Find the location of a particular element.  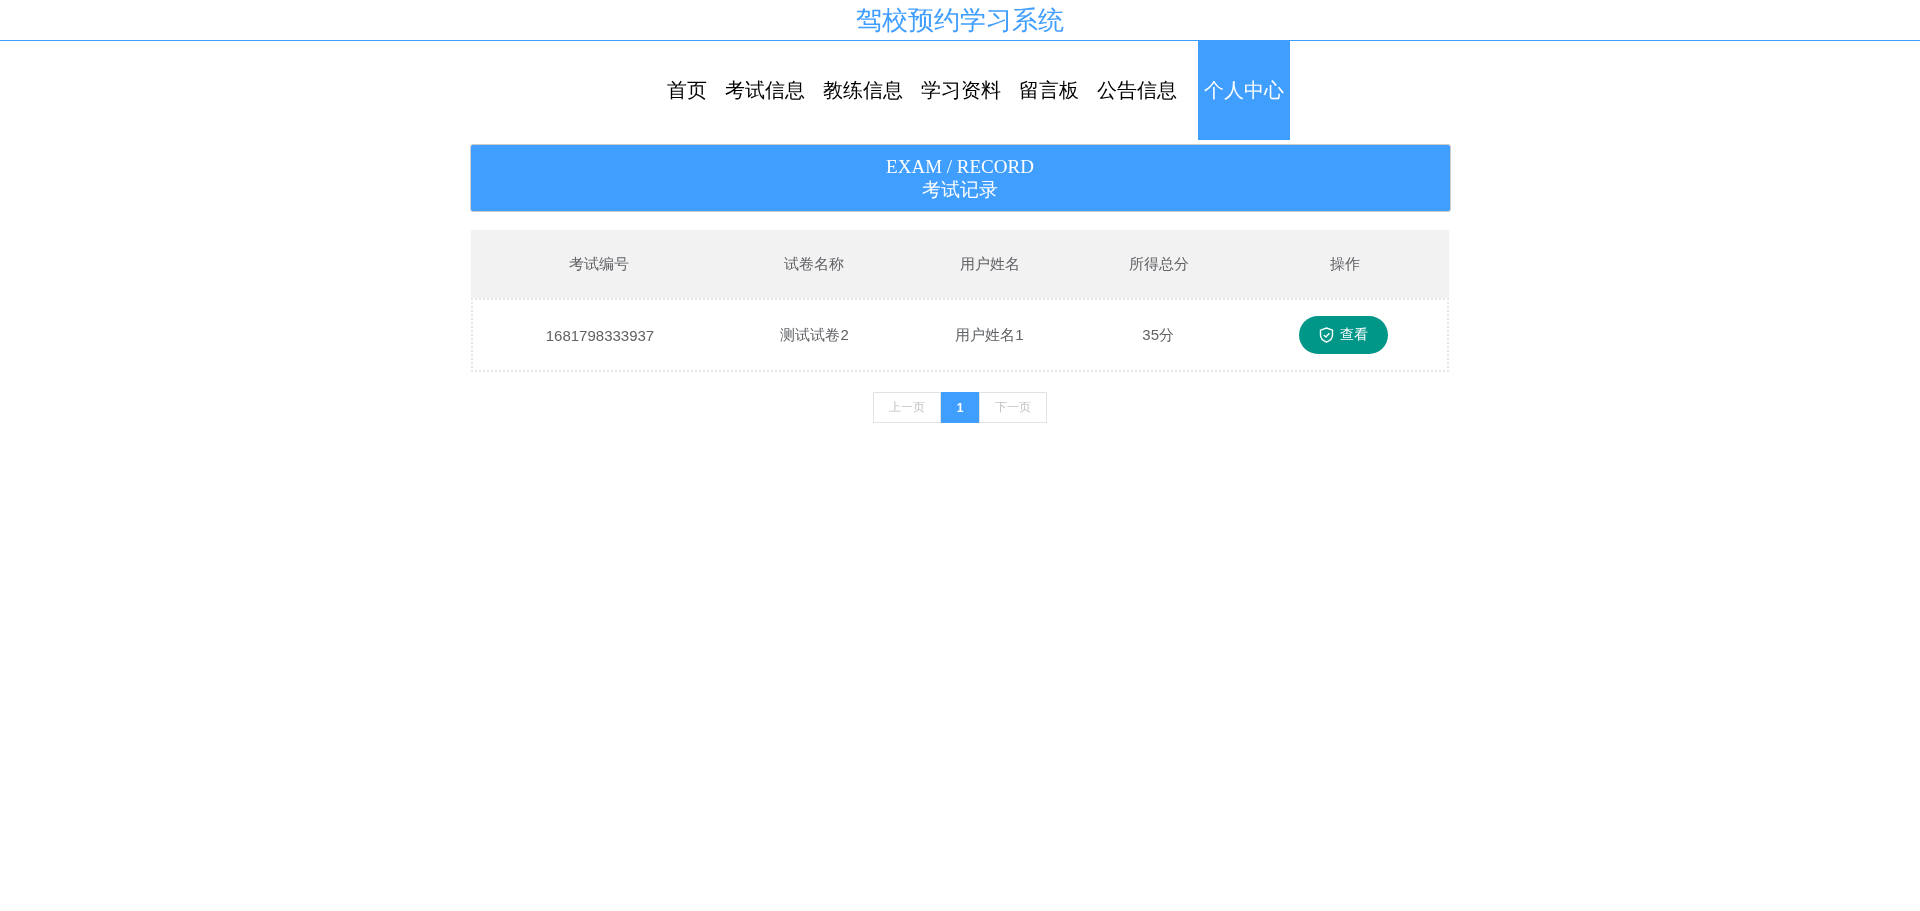

table-cell-text: 35分 is located at coordinates (1158, 335).